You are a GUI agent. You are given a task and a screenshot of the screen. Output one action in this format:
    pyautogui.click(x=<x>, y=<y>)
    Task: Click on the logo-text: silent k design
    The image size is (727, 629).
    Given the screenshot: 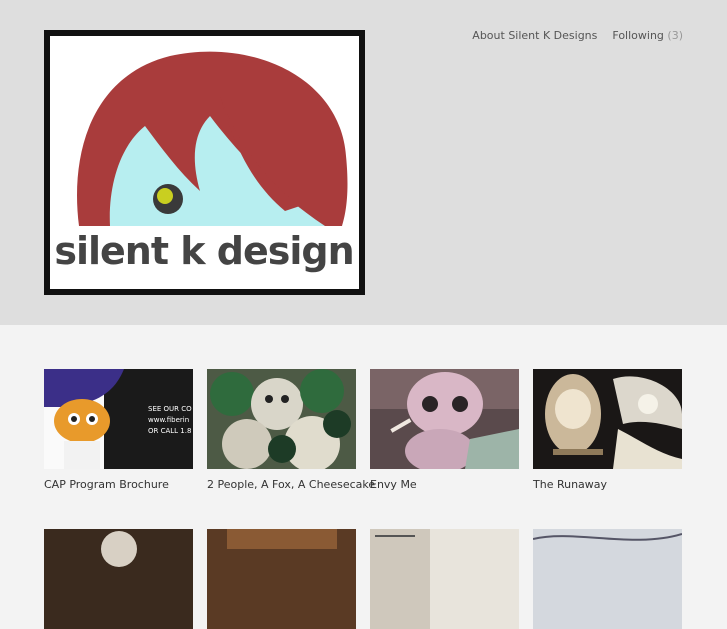 What is the action you would take?
    pyautogui.click(x=203, y=251)
    